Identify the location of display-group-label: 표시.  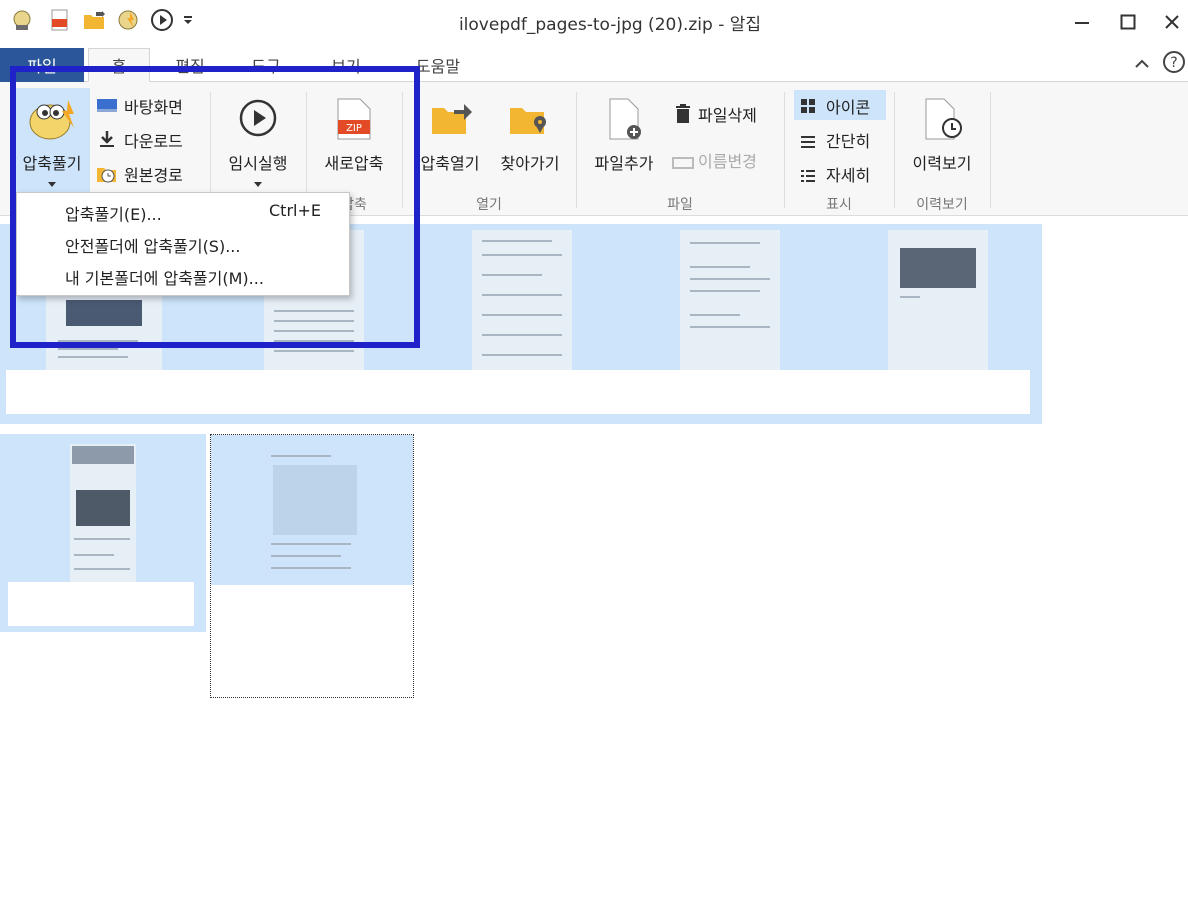
(839, 205).